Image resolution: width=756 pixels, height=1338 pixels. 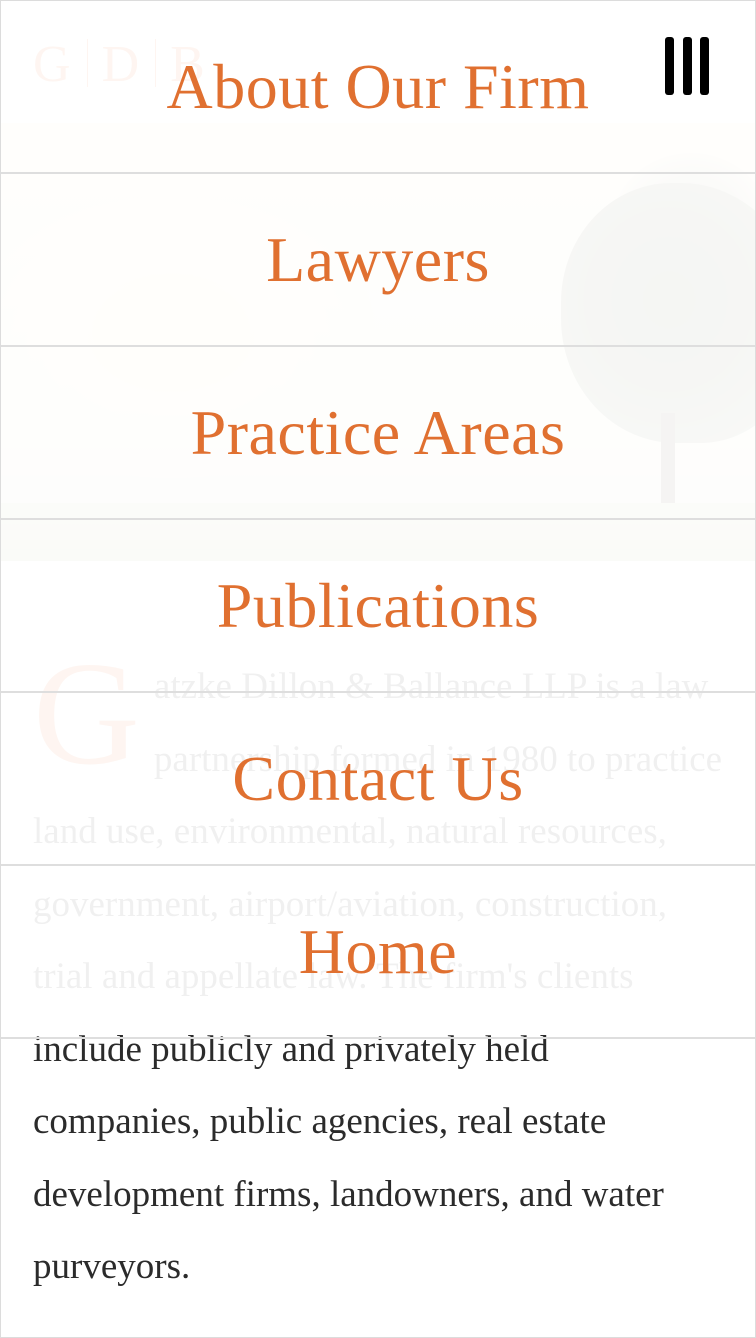 I want to click on menu-item-home: Home, so click(x=378, y=952).